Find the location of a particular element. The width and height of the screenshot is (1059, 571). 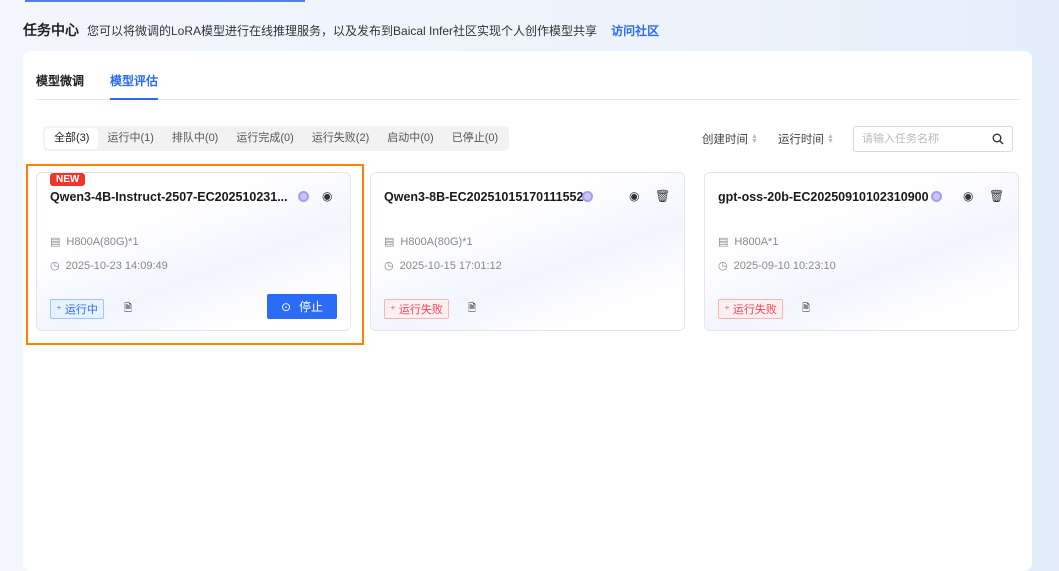

sort-run-time: 运行时间 ▲ ▼ is located at coordinates (806, 139).